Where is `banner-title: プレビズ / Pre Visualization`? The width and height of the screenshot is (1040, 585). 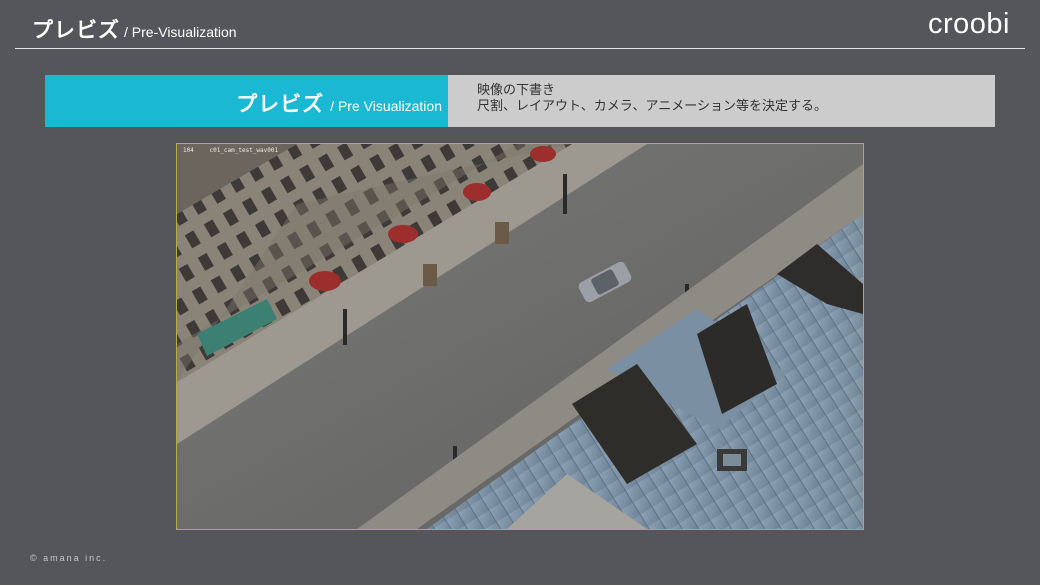
banner-title: プレビズ / Pre Visualization is located at coordinates (246, 101).